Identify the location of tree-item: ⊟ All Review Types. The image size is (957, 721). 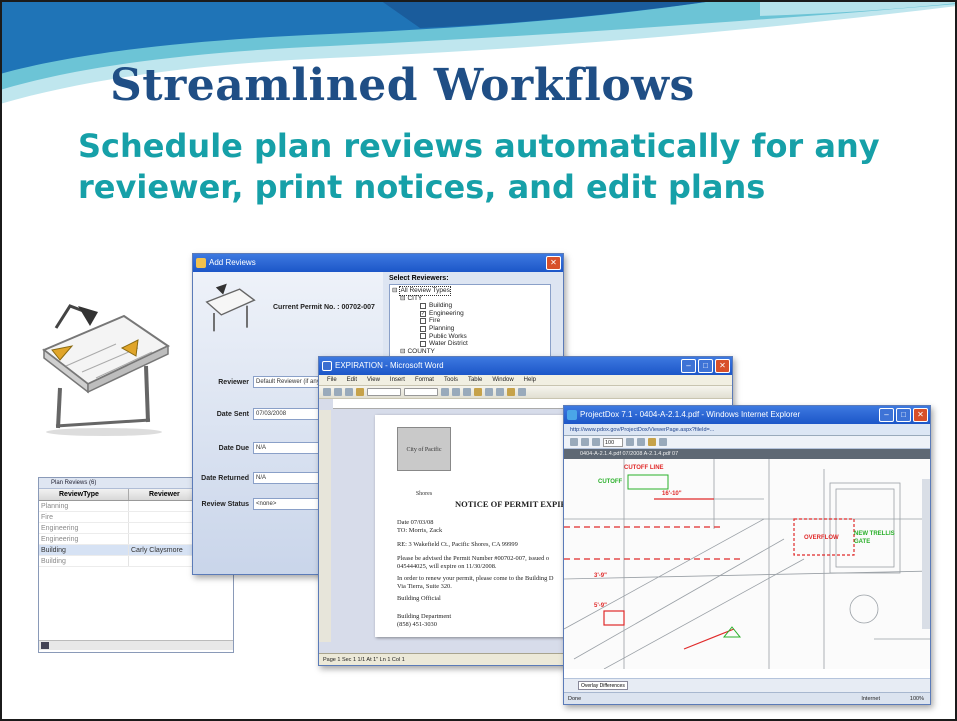
(470, 291).